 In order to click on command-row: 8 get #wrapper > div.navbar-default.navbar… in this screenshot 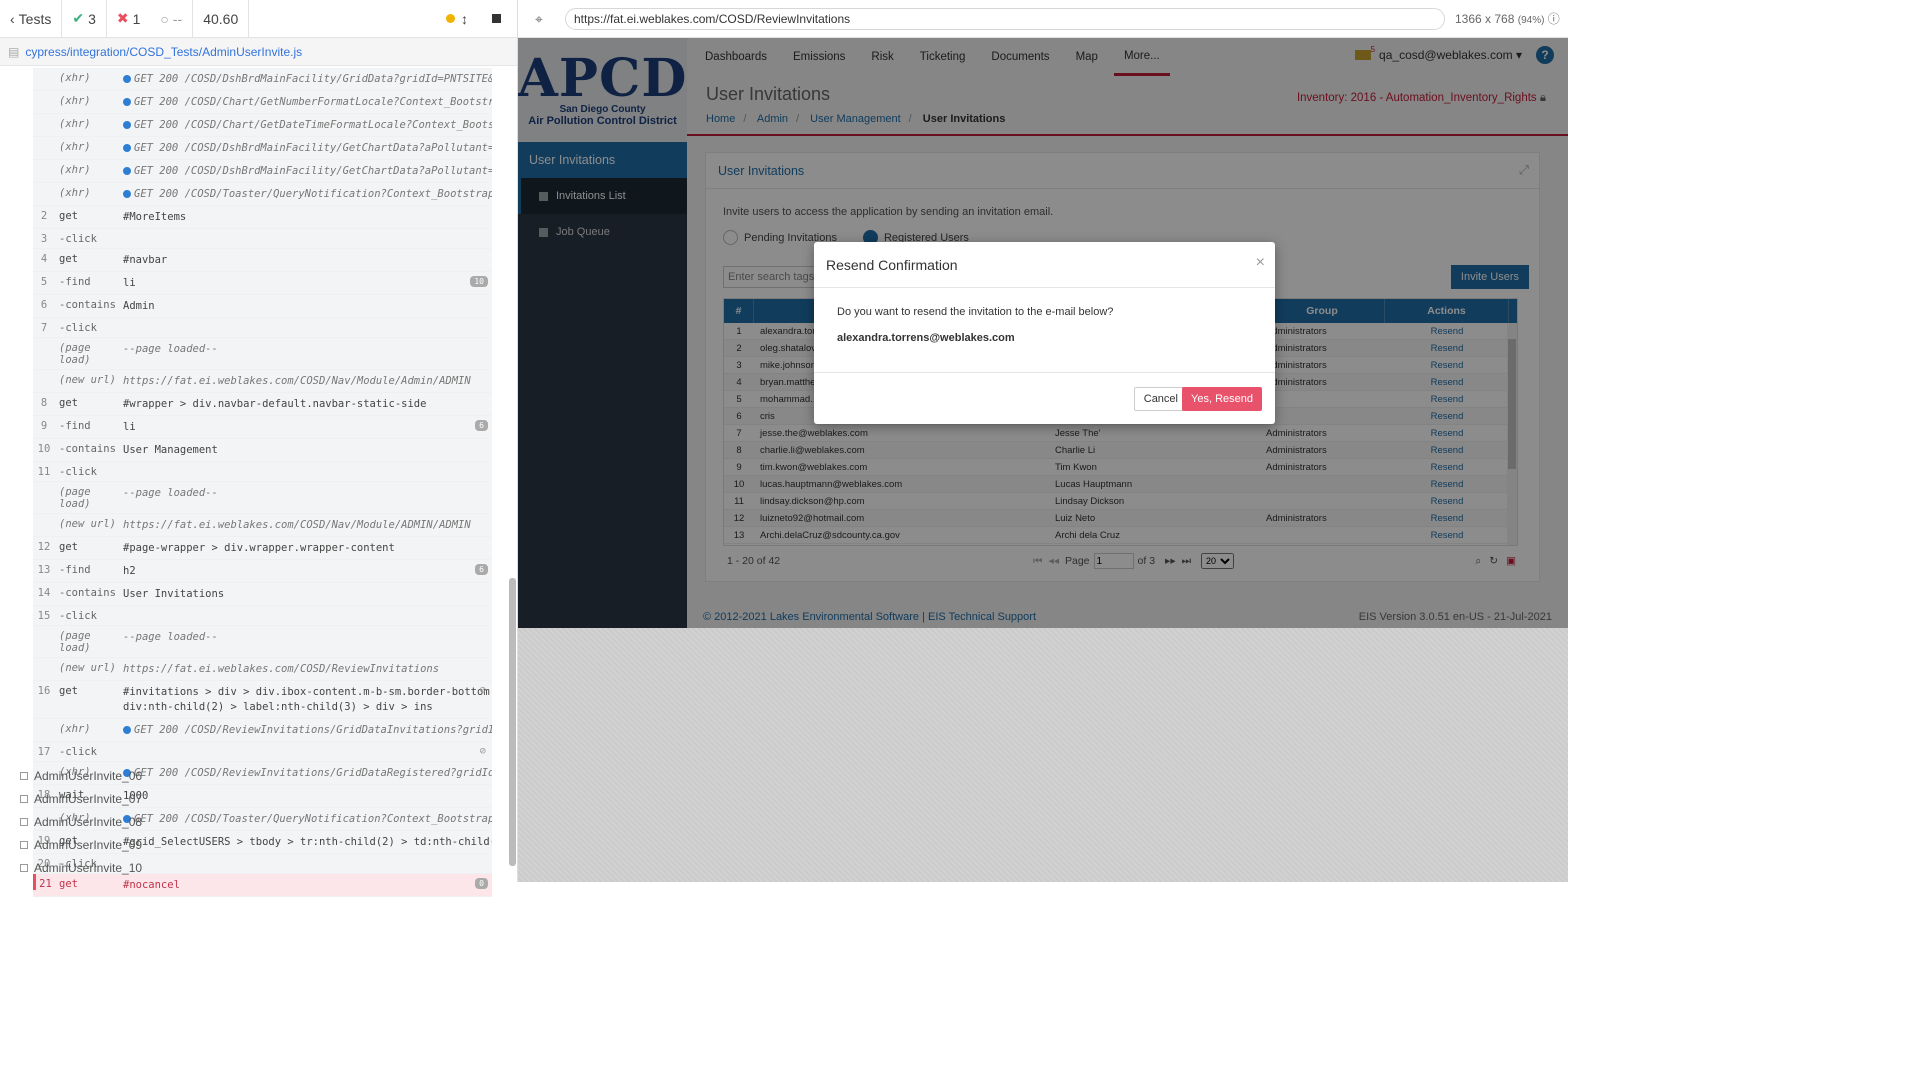, I will do `click(262, 404)`.